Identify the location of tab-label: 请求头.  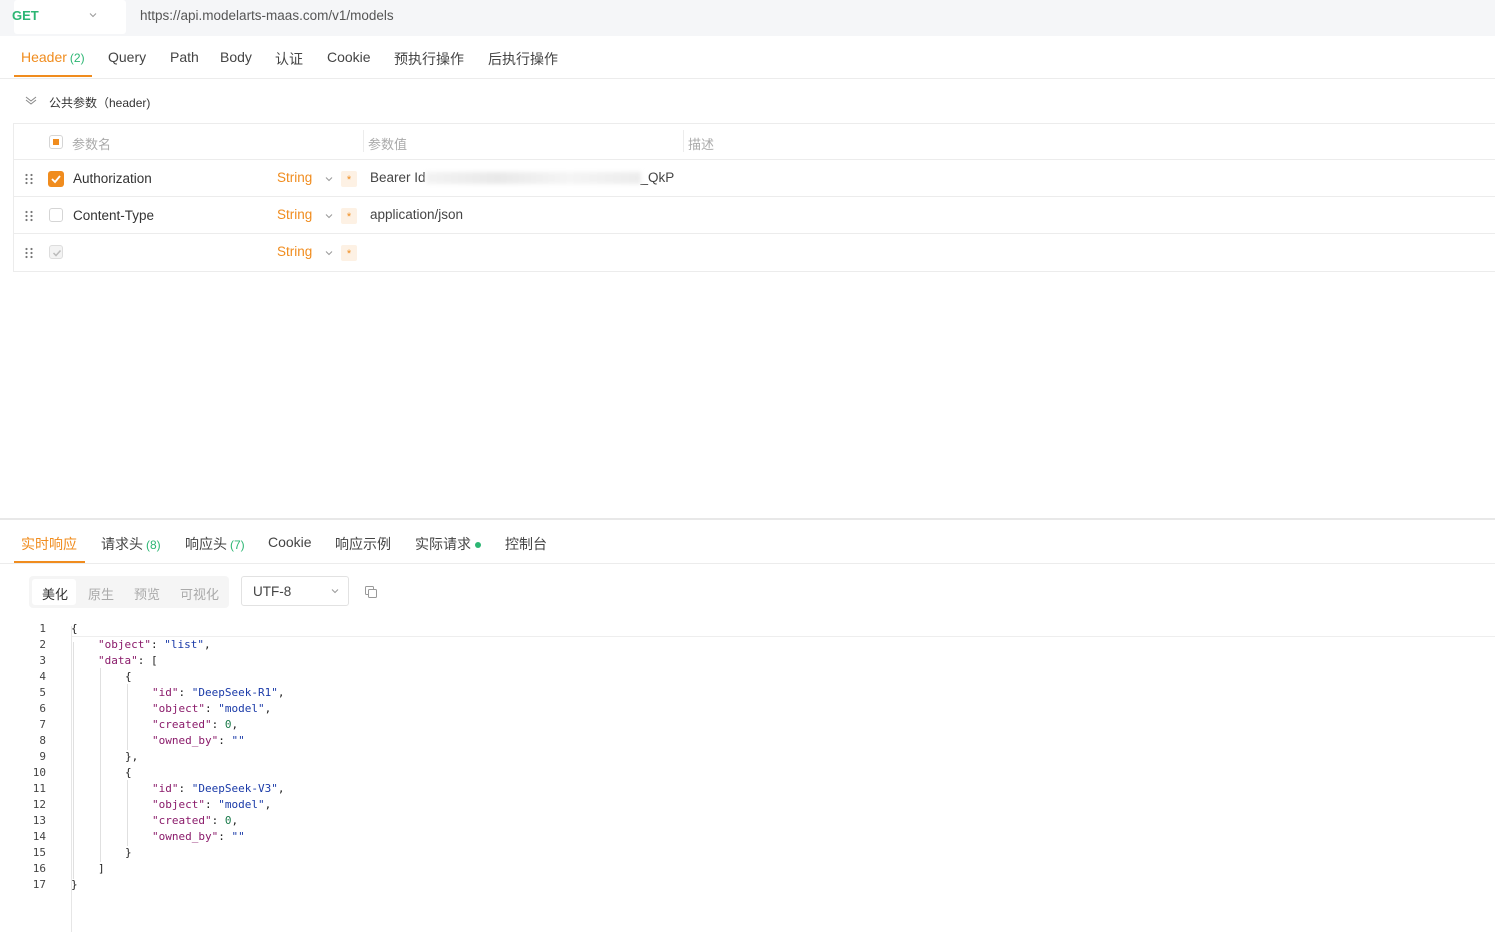
(122, 544).